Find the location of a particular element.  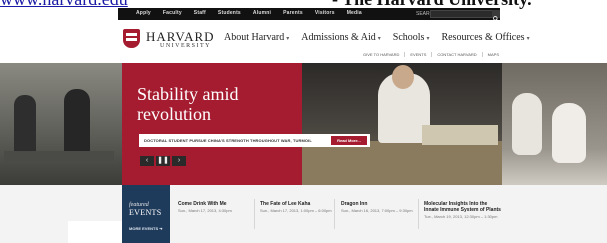

search-button is located at coordinates (496, 16).